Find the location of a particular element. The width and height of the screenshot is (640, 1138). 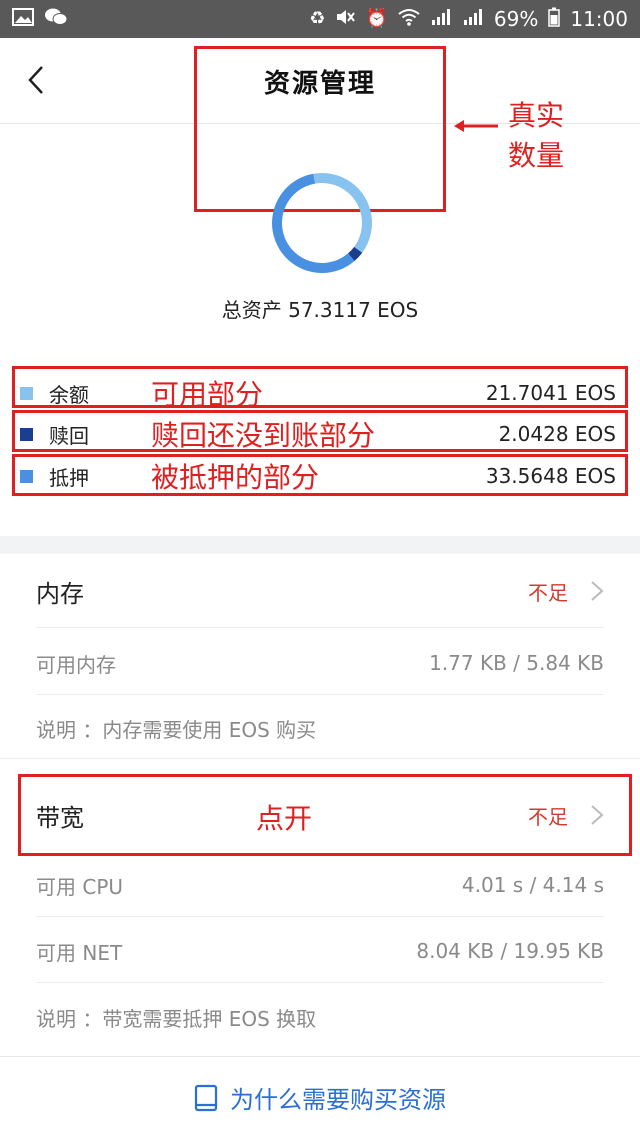

bandwidth-row: 带宽 不足 is located at coordinates (320, 815).